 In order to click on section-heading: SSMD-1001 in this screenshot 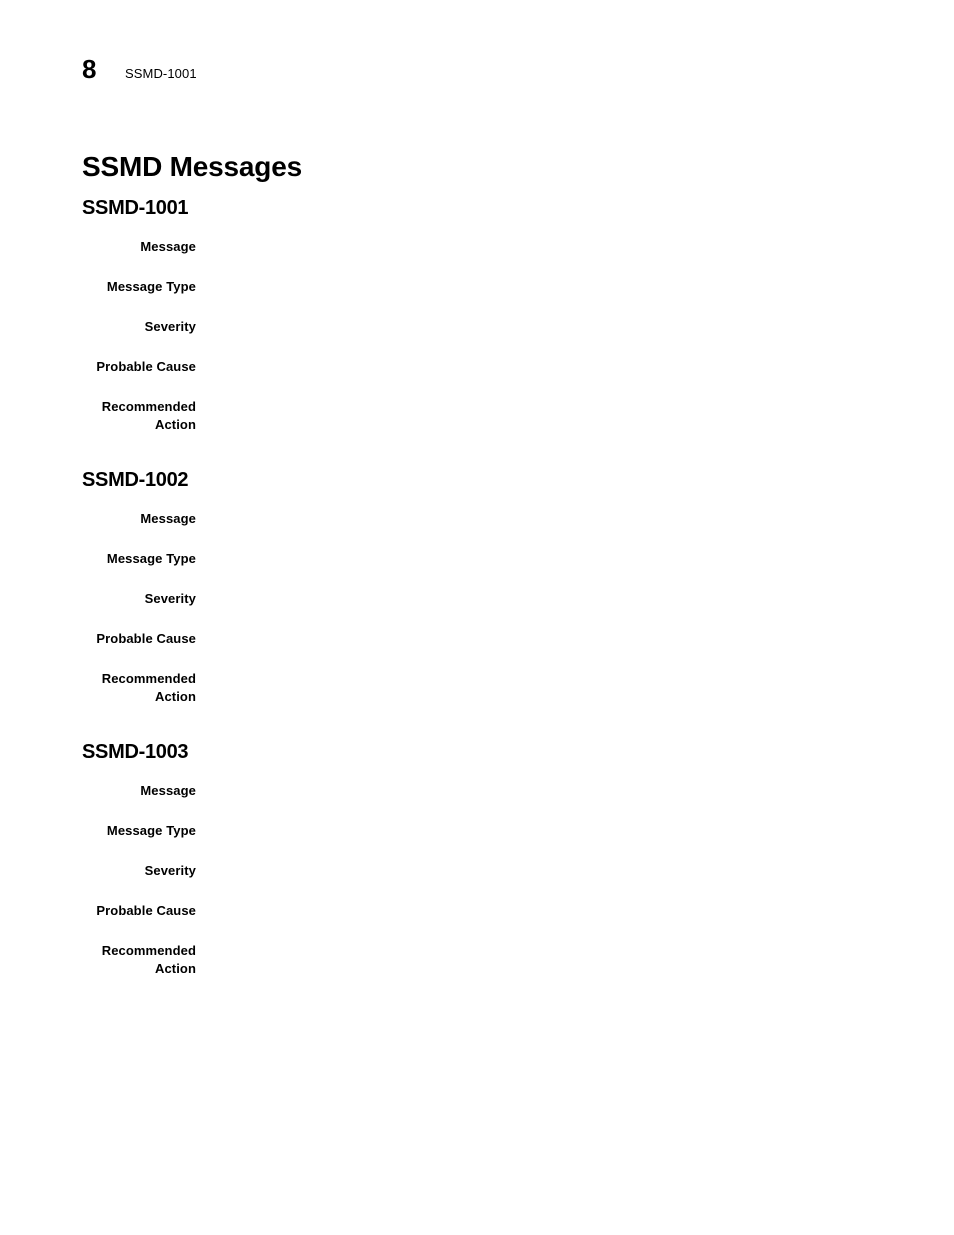, I will do `click(135, 208)`.